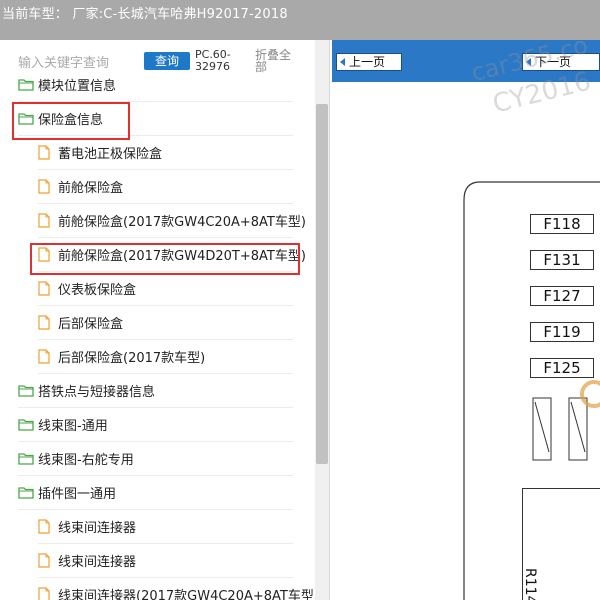  Describe the element at coordinates (562, 224) in the screenshot. I see `fuse-label: F118` at that location.